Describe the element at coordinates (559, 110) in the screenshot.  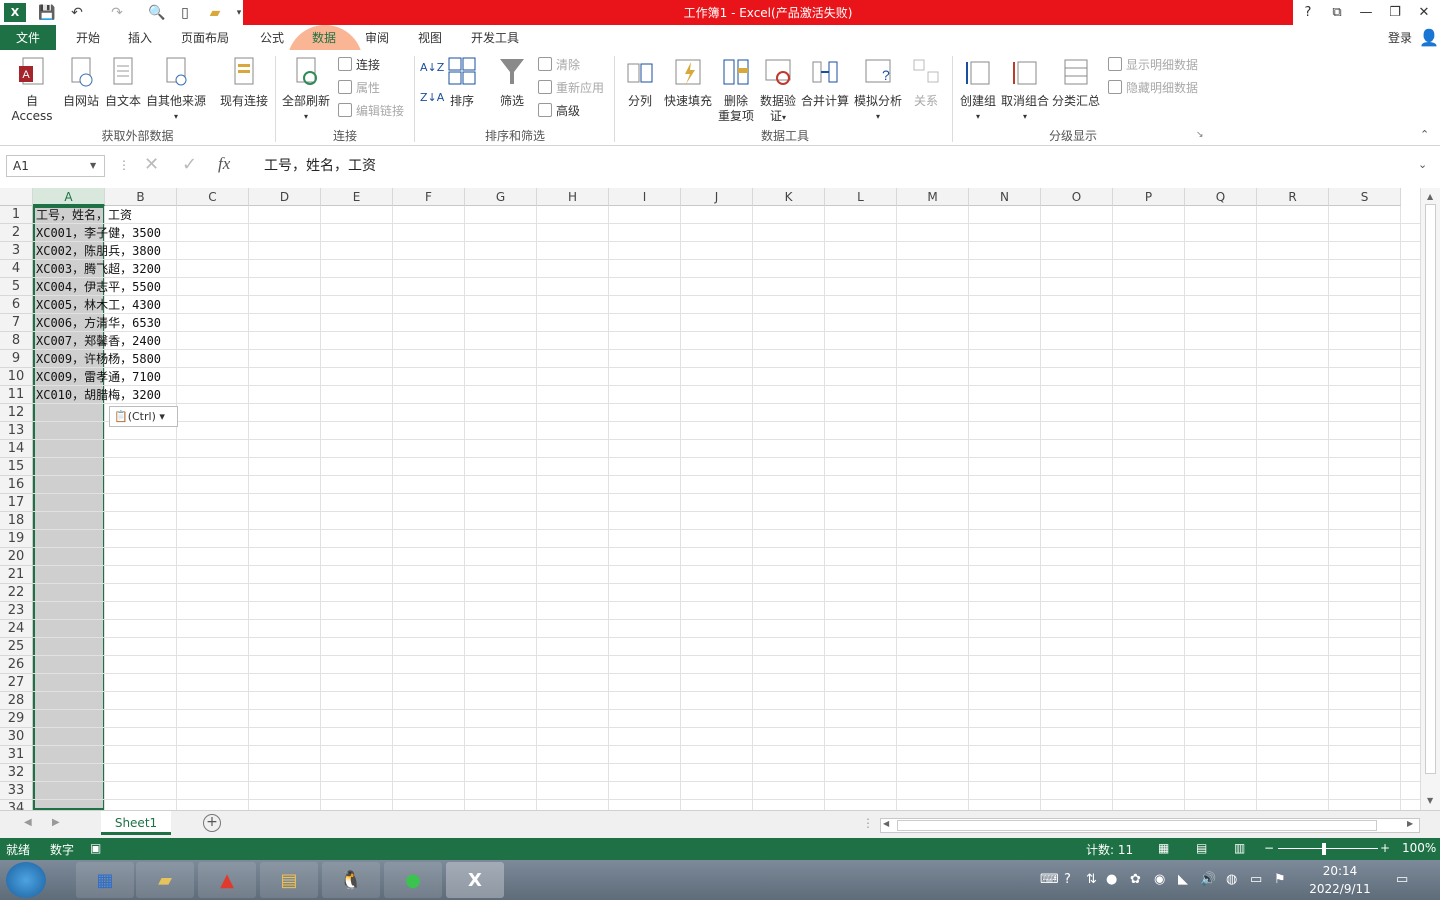
I see `advanced-filter-button: 高级` at that location.